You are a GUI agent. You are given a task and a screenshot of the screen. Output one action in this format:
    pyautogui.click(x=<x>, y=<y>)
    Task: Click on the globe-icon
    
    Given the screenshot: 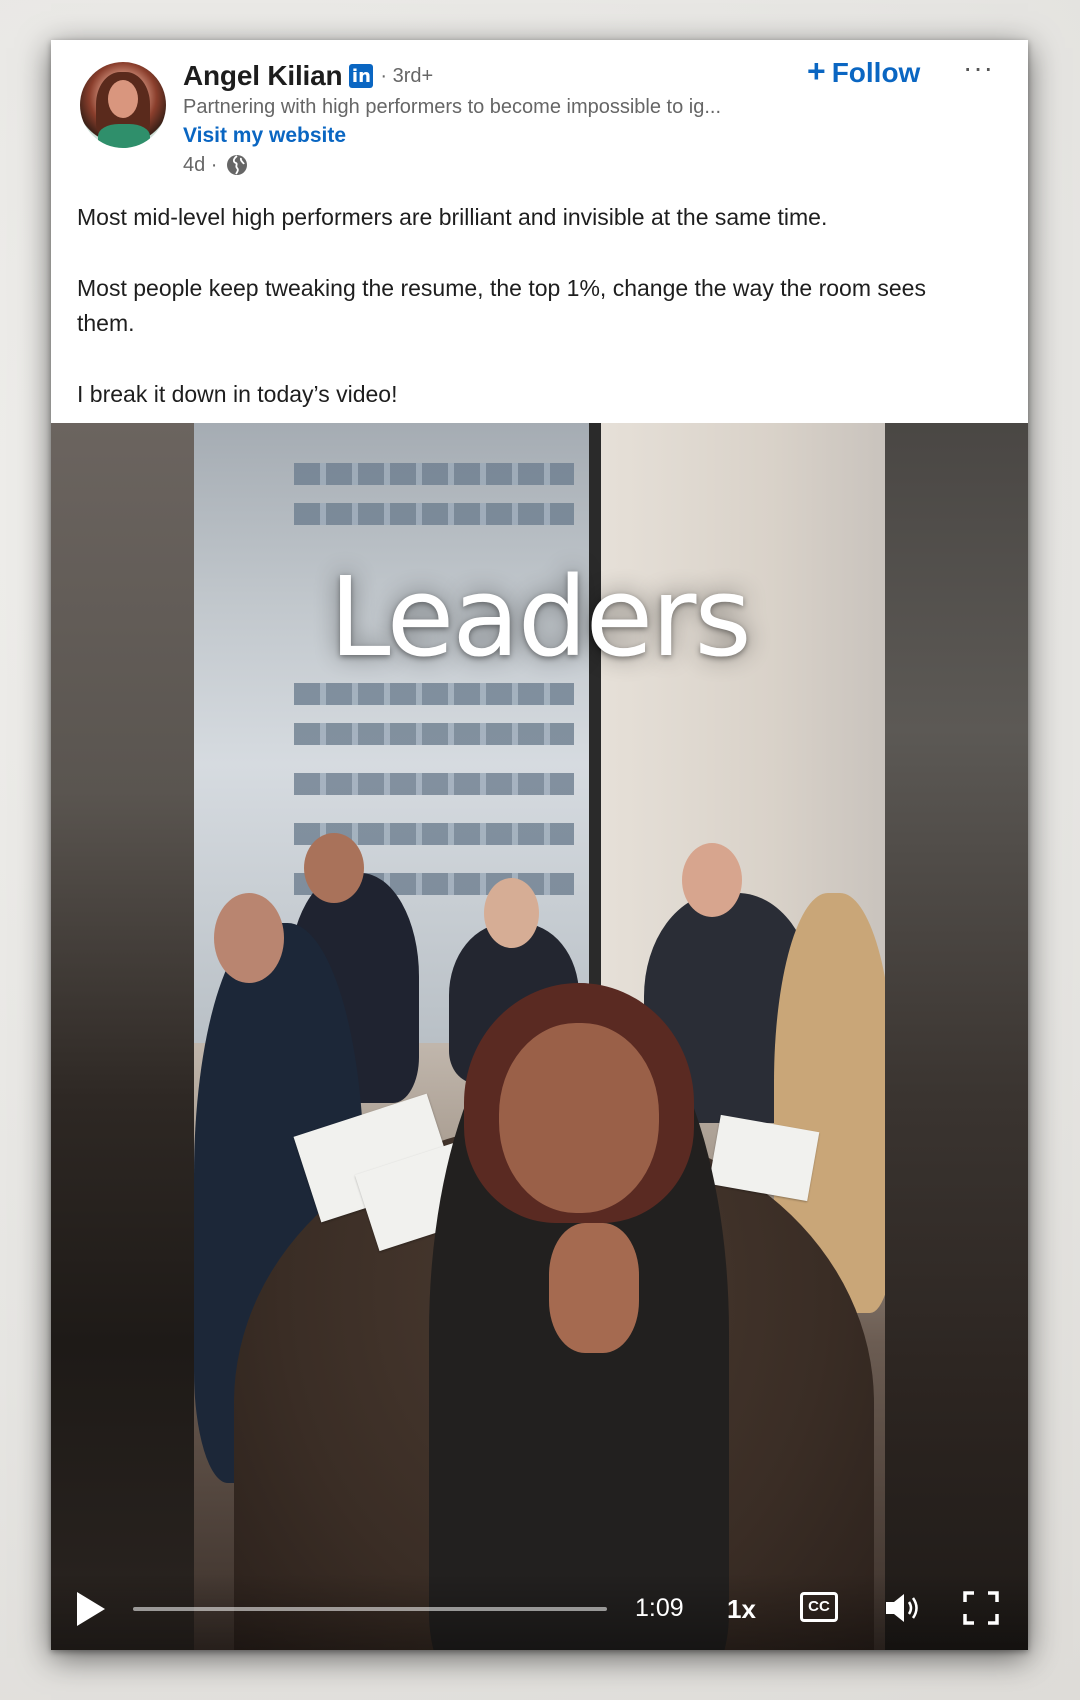 What is the action you would take?
    pyautogui.click(x=237, y=165)
    